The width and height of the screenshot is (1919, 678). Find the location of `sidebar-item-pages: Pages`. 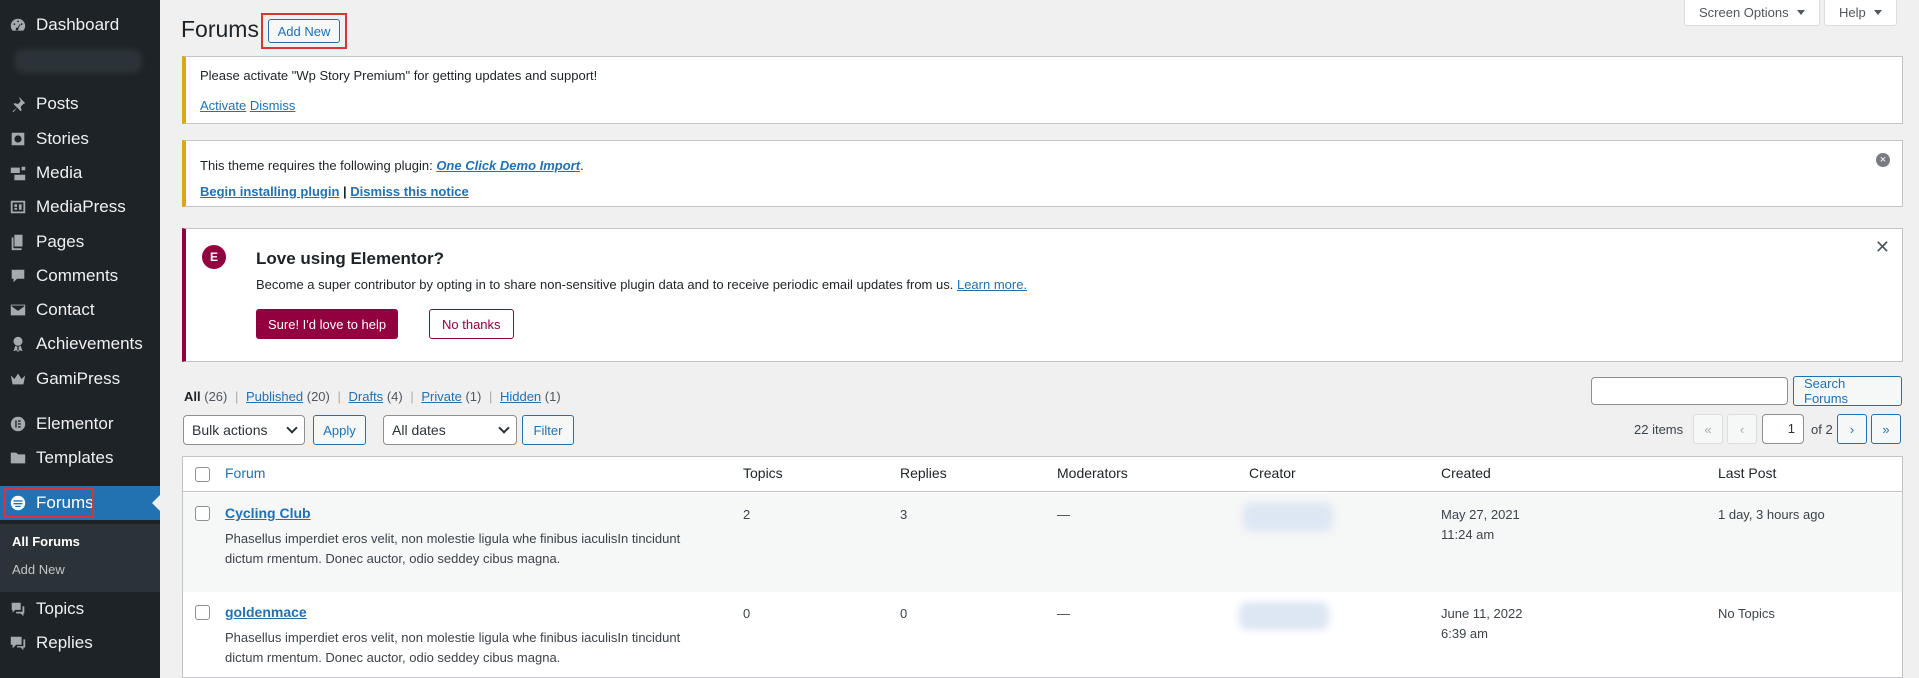

sidebar-item-pages: Pages is located at coordinates (80, 242).